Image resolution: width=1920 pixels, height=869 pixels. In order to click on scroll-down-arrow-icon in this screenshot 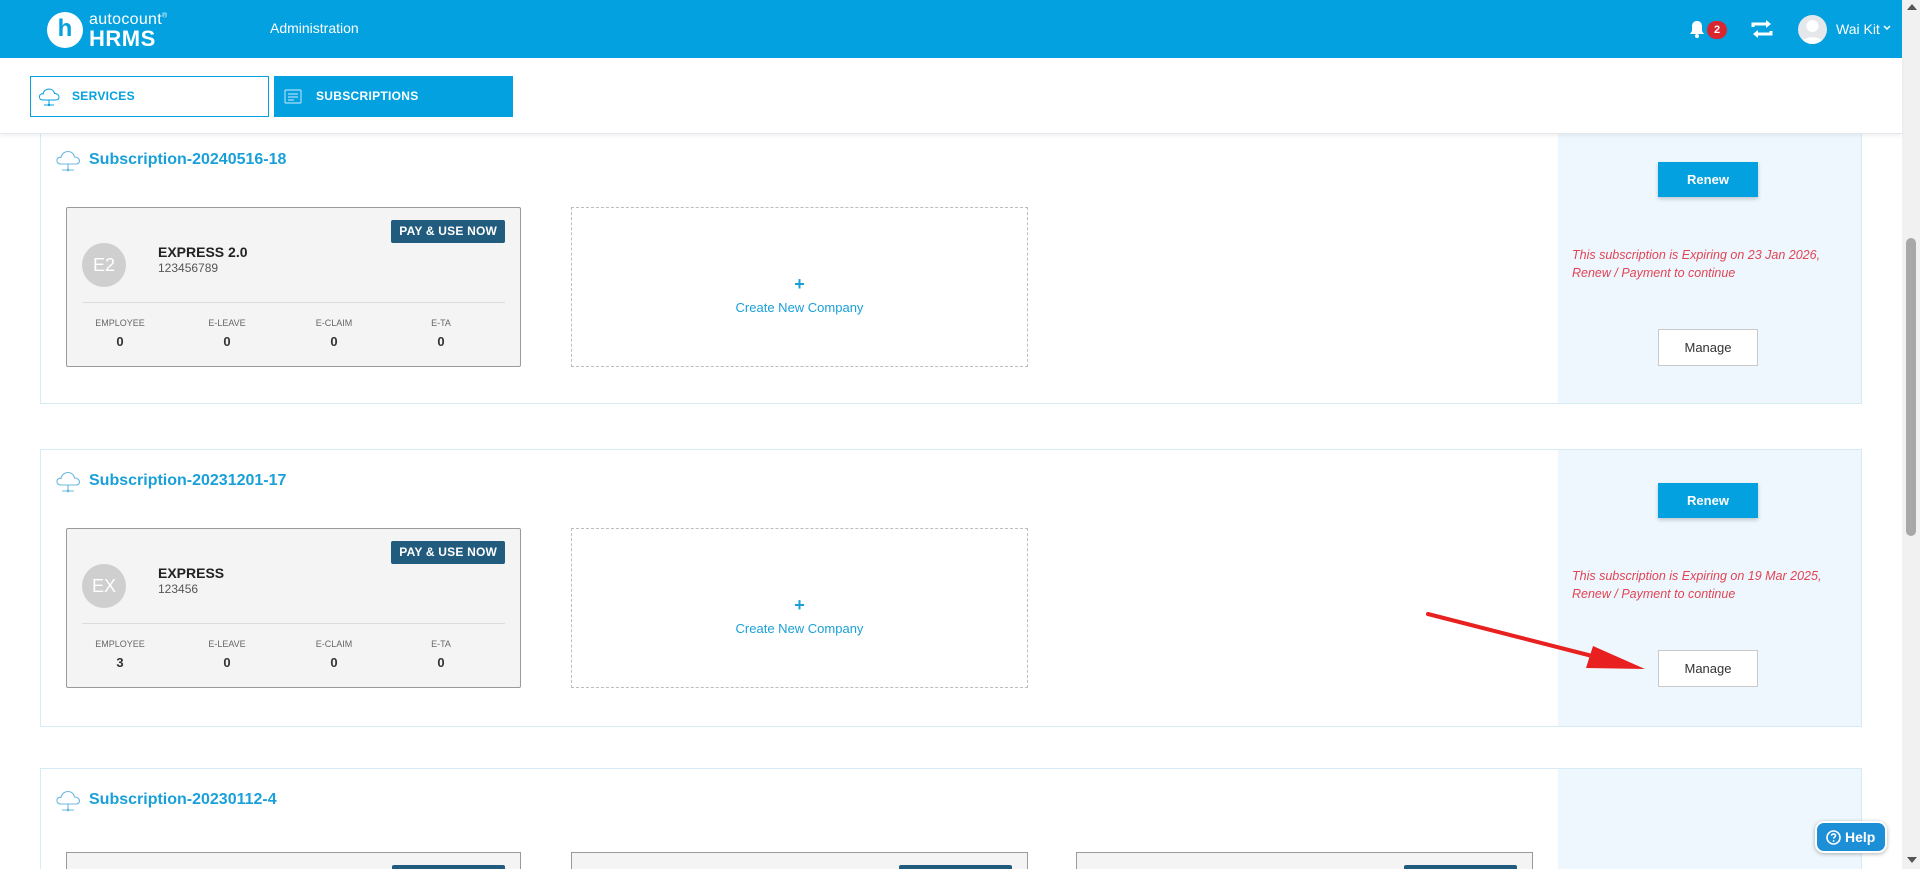, I will do `click(1912, 860)`.